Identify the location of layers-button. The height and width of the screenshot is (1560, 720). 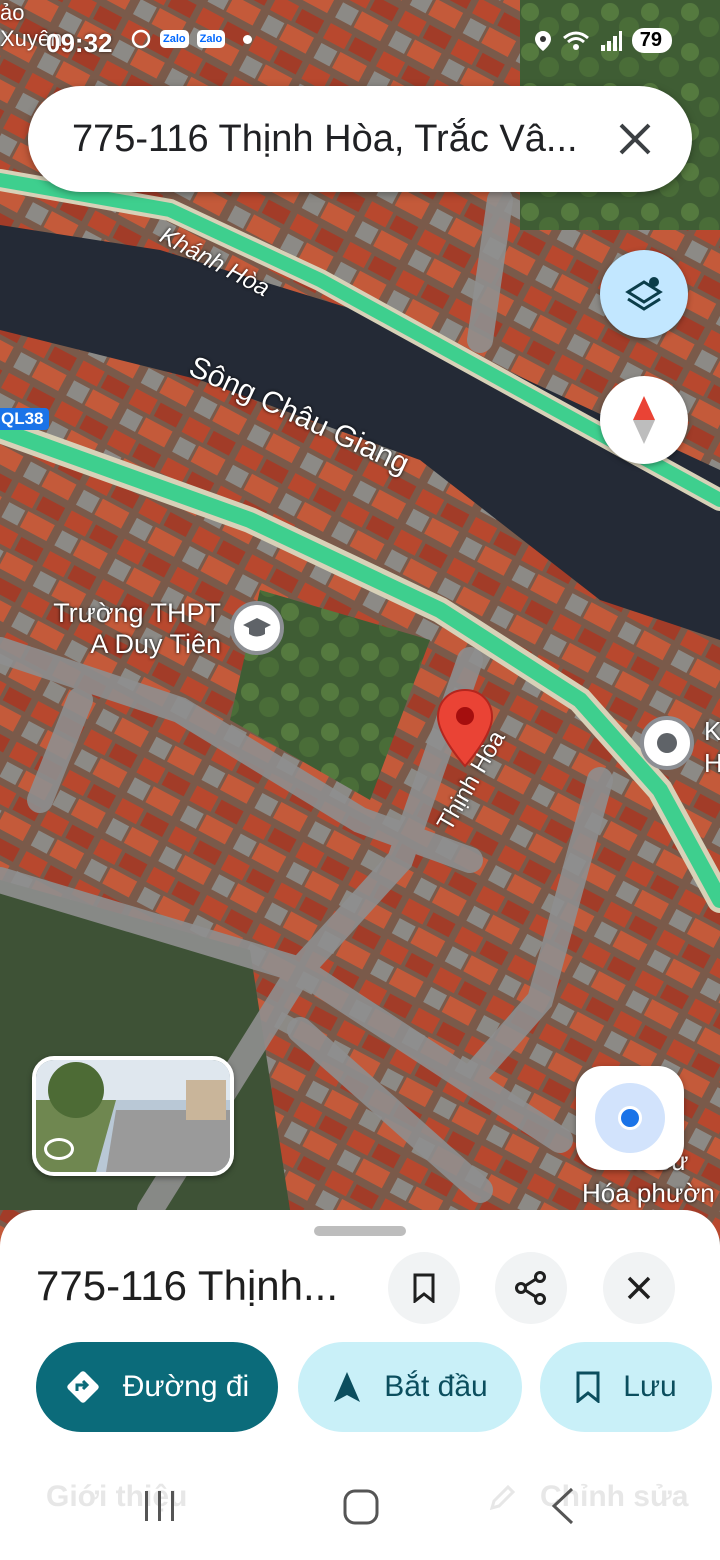
(644, 294).